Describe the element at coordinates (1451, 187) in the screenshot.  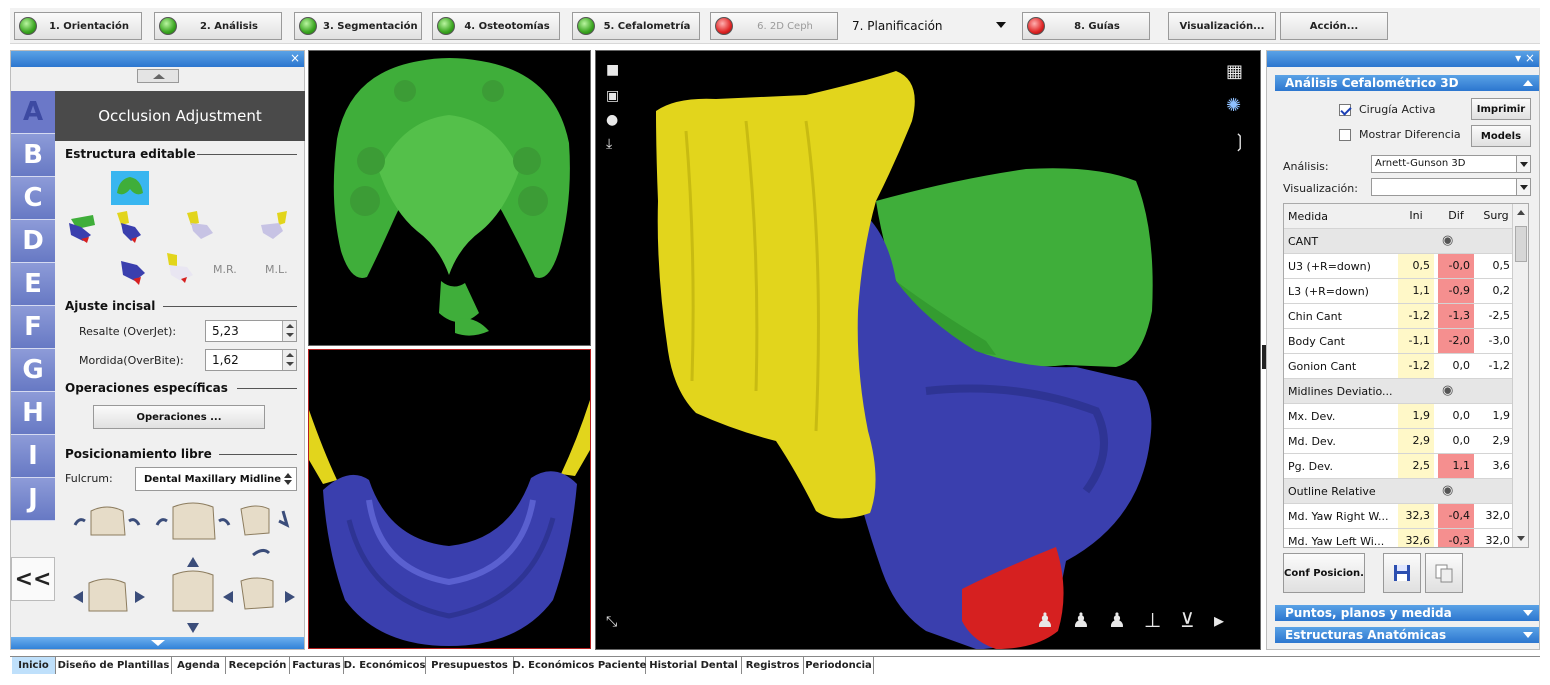
I see `visualization-select` at that location.